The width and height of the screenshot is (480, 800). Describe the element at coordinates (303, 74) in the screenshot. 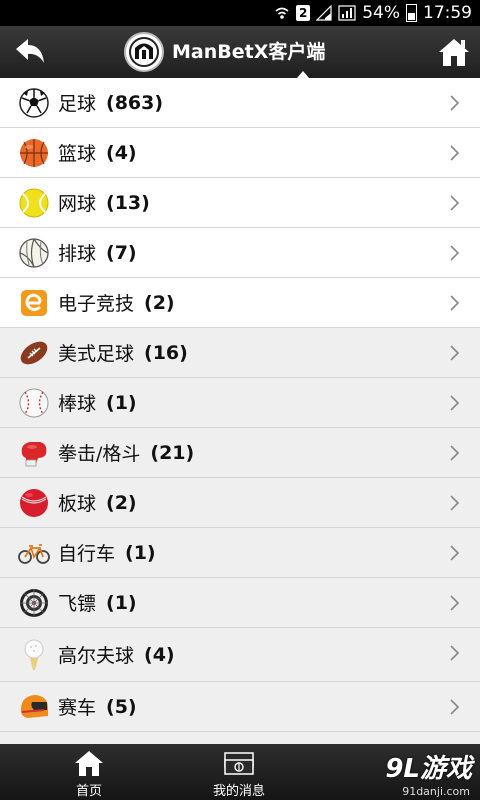

I see `title-pointer` at that location.